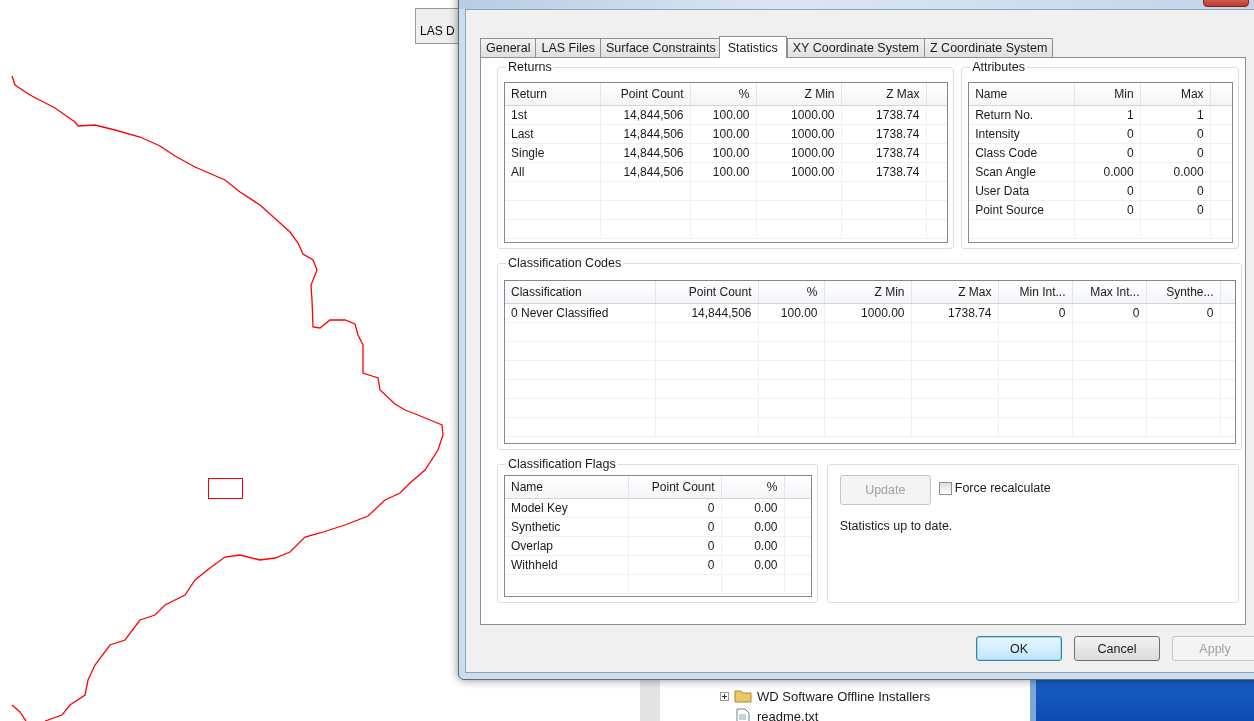 This screenshot has height=721, width=1254. I want to click on column-header: Max, so click(1175, 94).